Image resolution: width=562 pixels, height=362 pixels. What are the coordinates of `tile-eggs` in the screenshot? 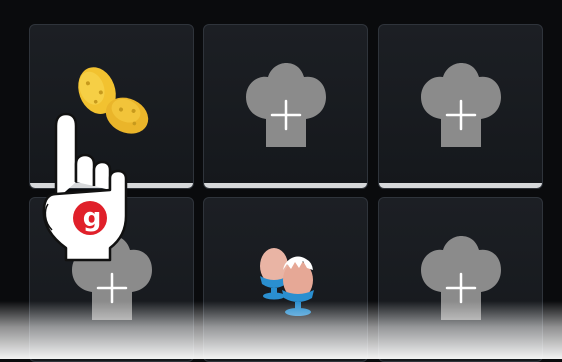 It's located at (285, 279).